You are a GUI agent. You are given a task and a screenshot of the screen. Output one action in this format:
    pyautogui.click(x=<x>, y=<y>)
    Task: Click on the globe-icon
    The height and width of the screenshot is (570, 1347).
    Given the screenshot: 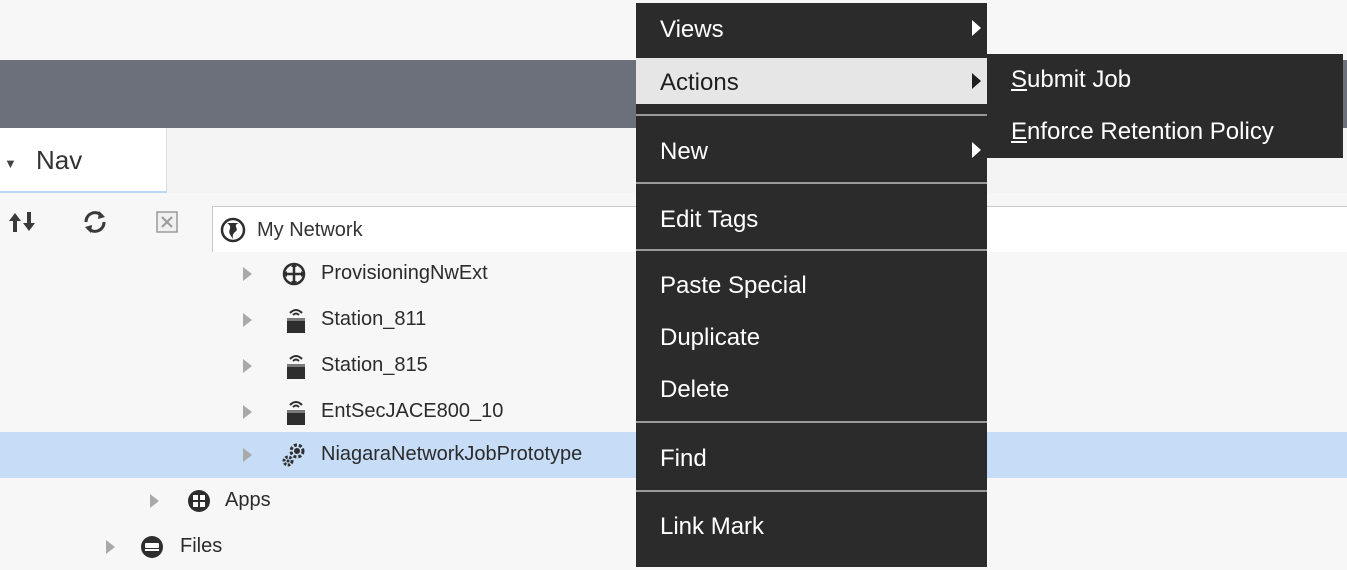 What is the action you would take?
    pyautogui.click(x=233, y=232)
    